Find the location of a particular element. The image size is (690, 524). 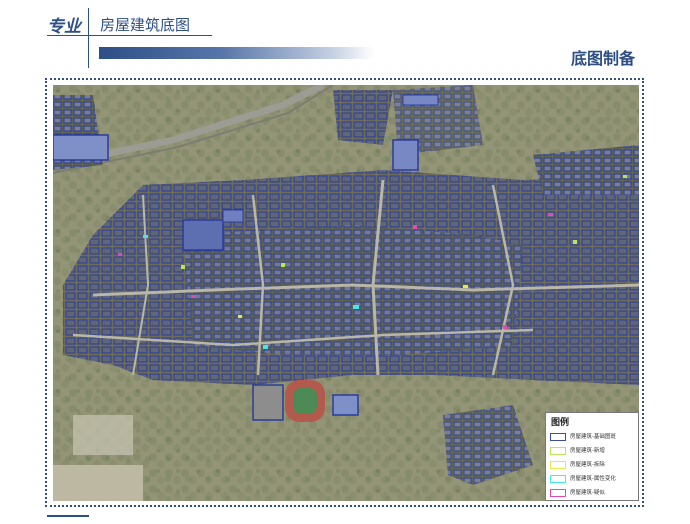

legend-title: 图例 is located at coordinates (560, 423).